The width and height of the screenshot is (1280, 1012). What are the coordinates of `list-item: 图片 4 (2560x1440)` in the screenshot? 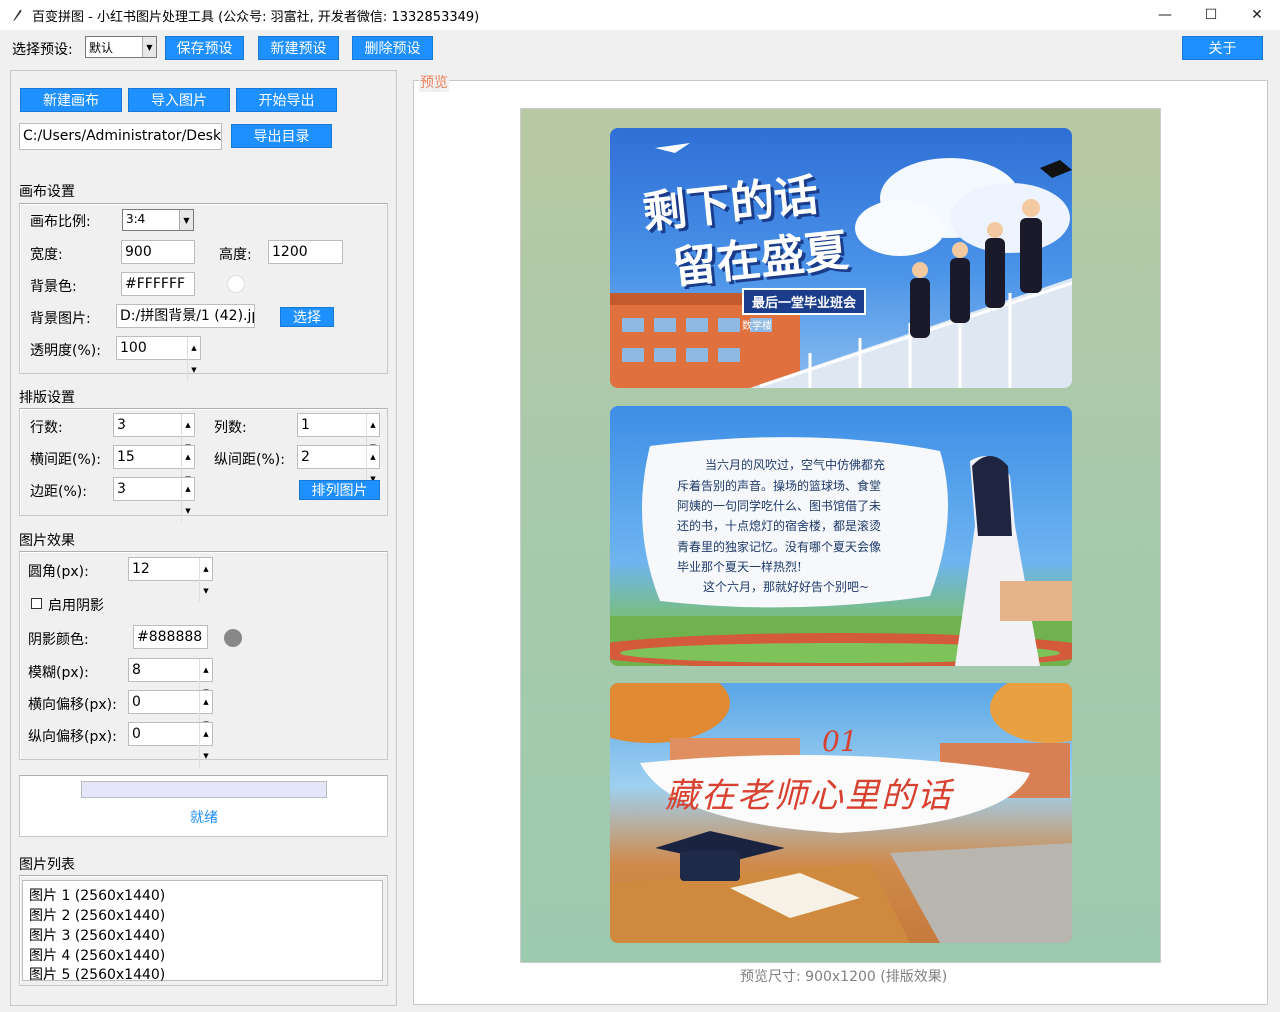 It's located at (97, 955).